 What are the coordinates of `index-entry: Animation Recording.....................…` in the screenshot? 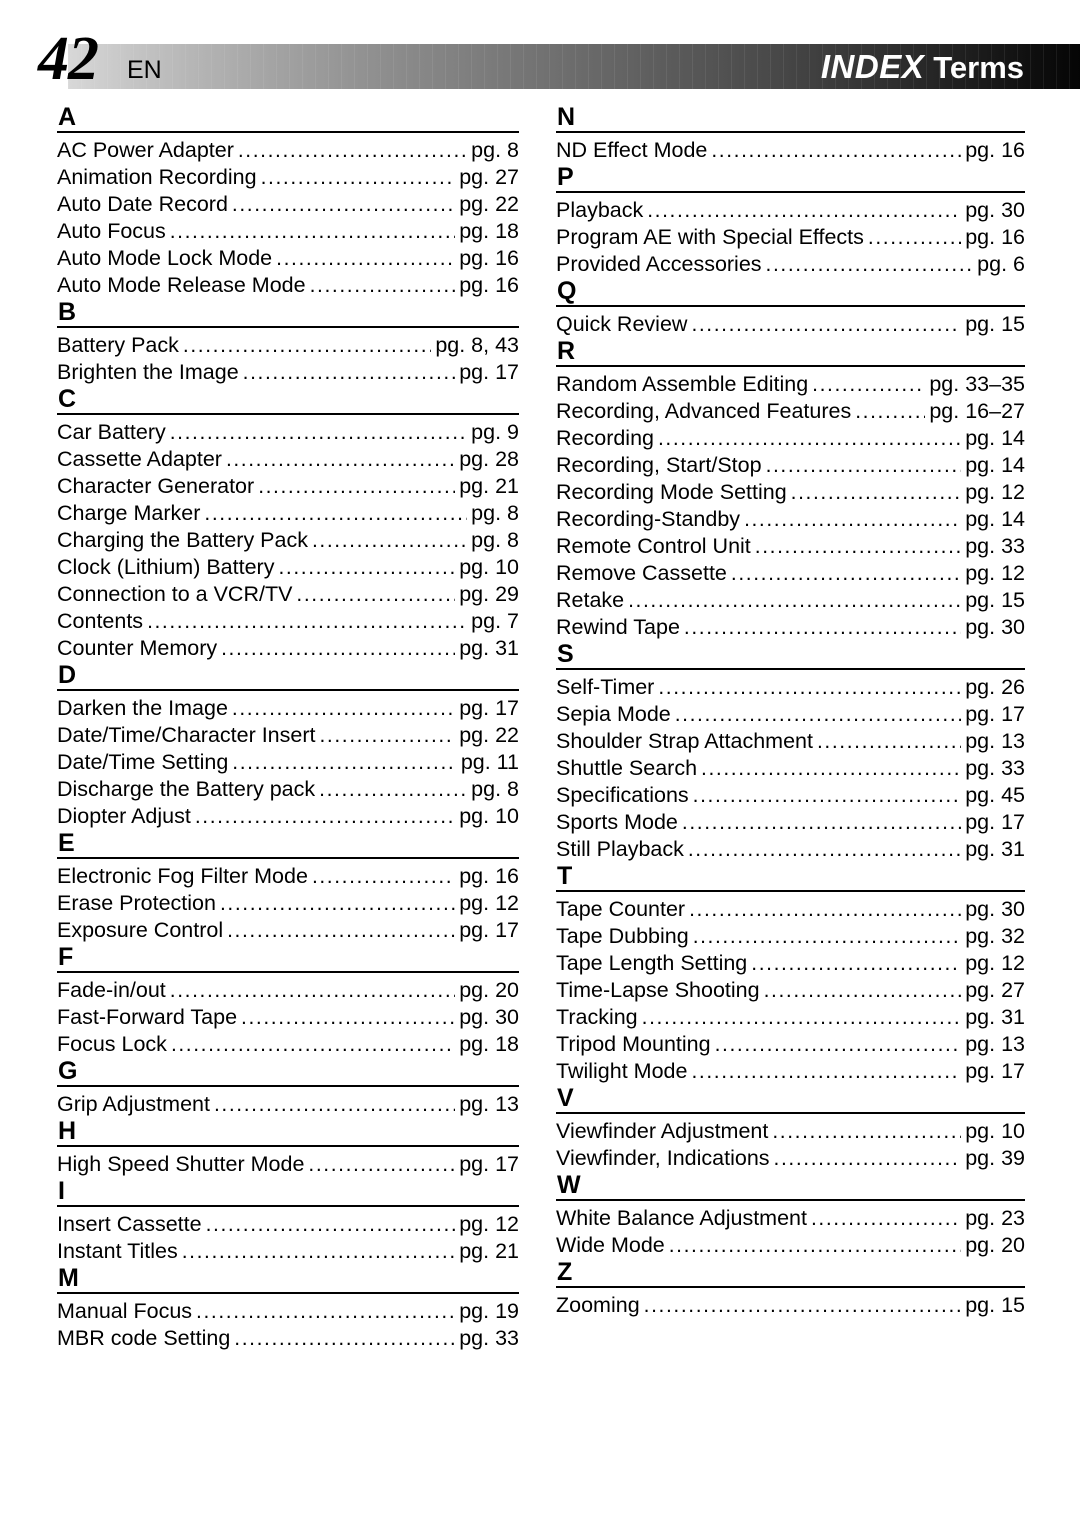 It's located at (288, 177).